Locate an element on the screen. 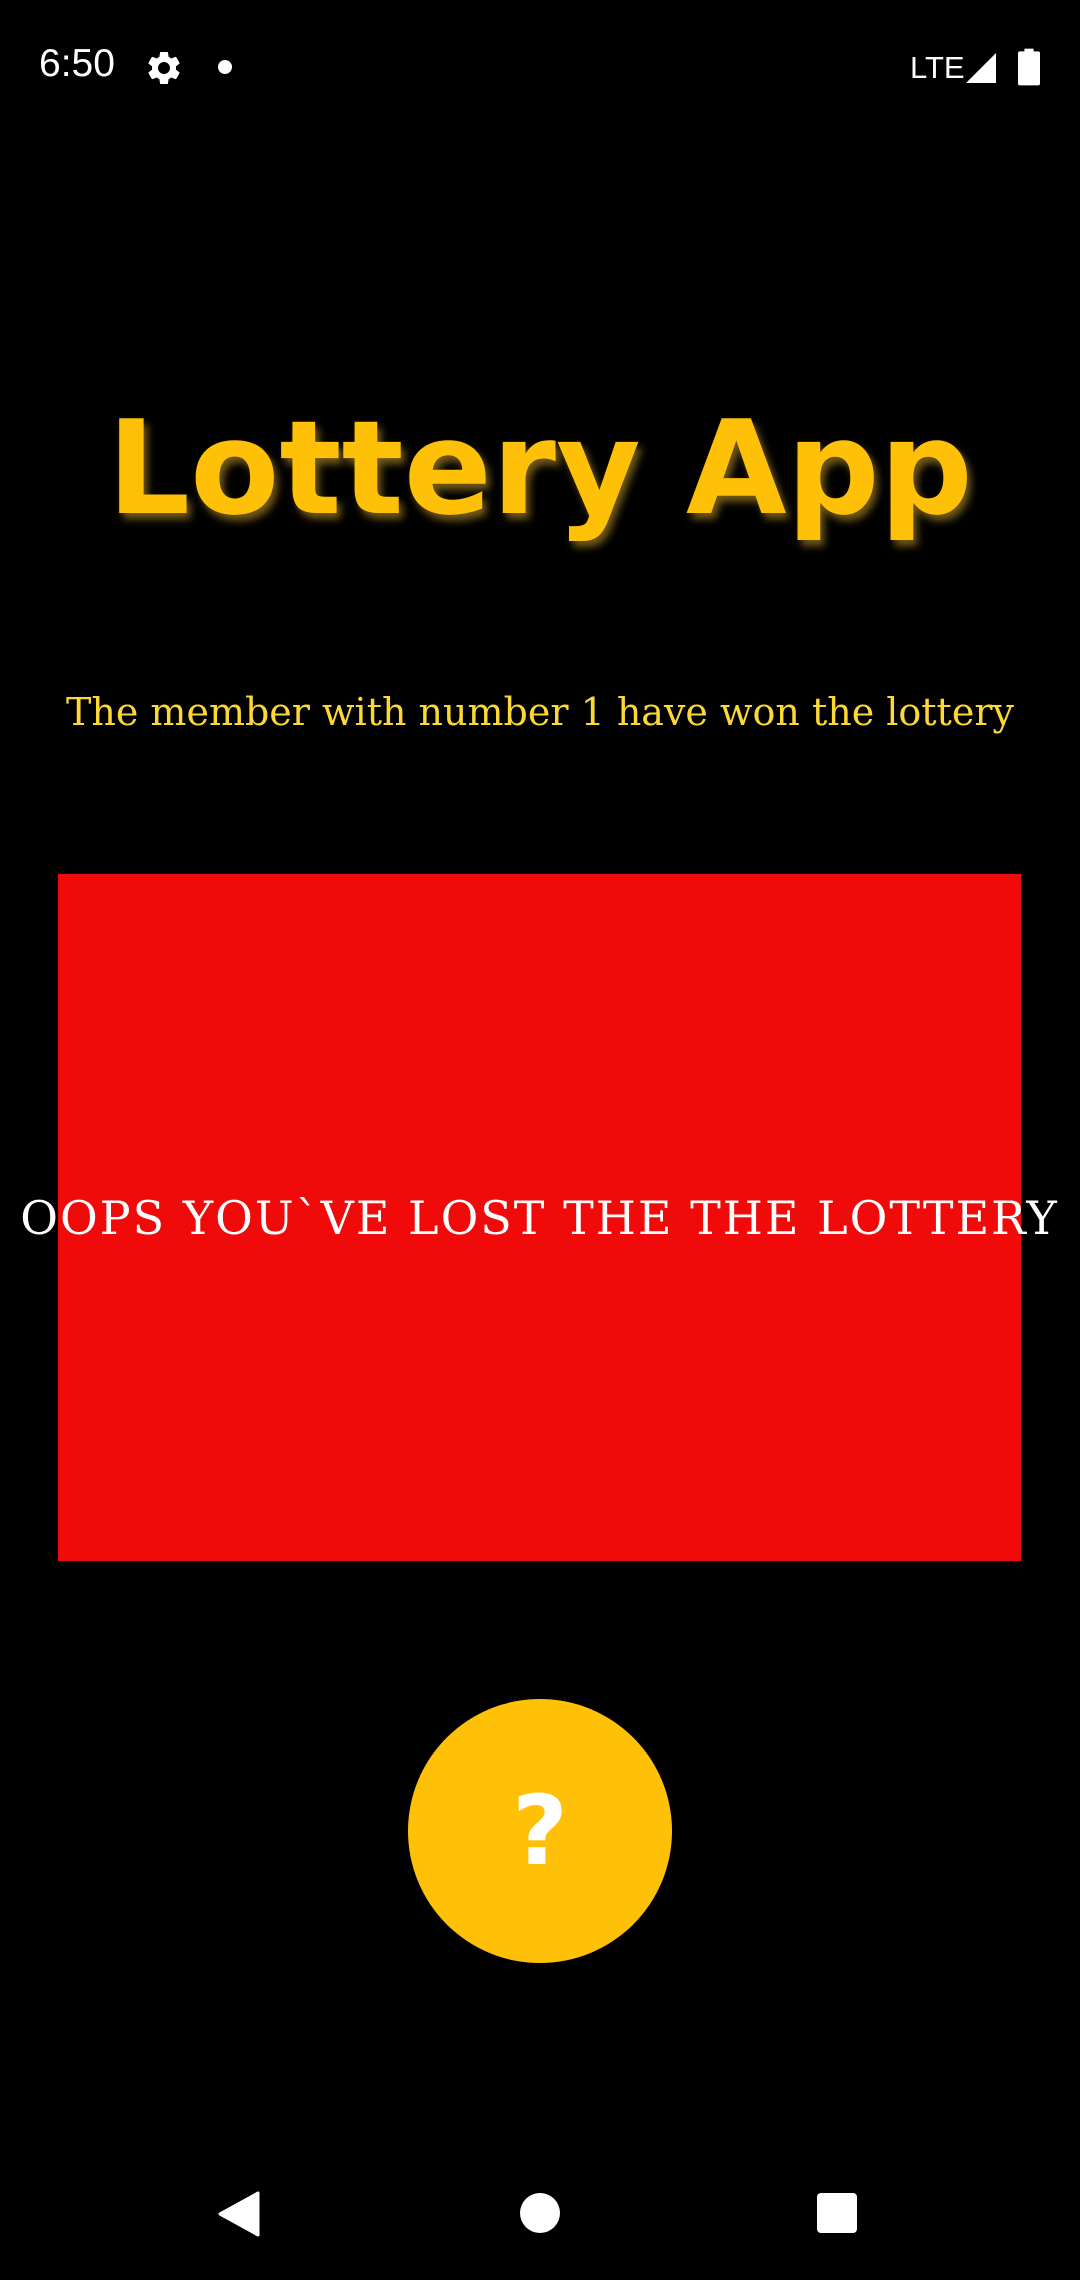 Image resolution: width=1080 pixels, height=2280 pixels. status-bar: 6:50 LTE is located at coordinates (540, 68).